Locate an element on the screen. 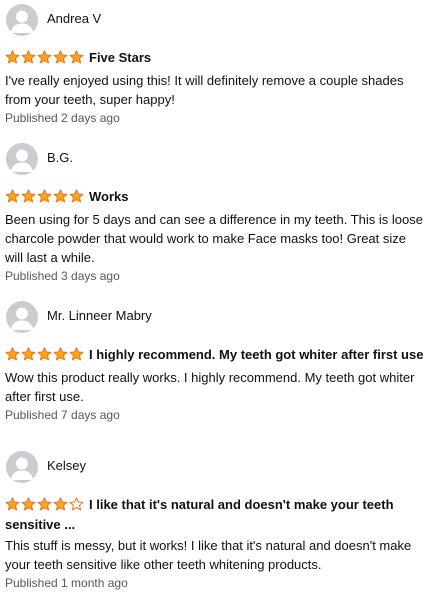 This screenshot has height=592, width=429. review-published-date: Published 2 days ago is located at coordinates (62, 118).